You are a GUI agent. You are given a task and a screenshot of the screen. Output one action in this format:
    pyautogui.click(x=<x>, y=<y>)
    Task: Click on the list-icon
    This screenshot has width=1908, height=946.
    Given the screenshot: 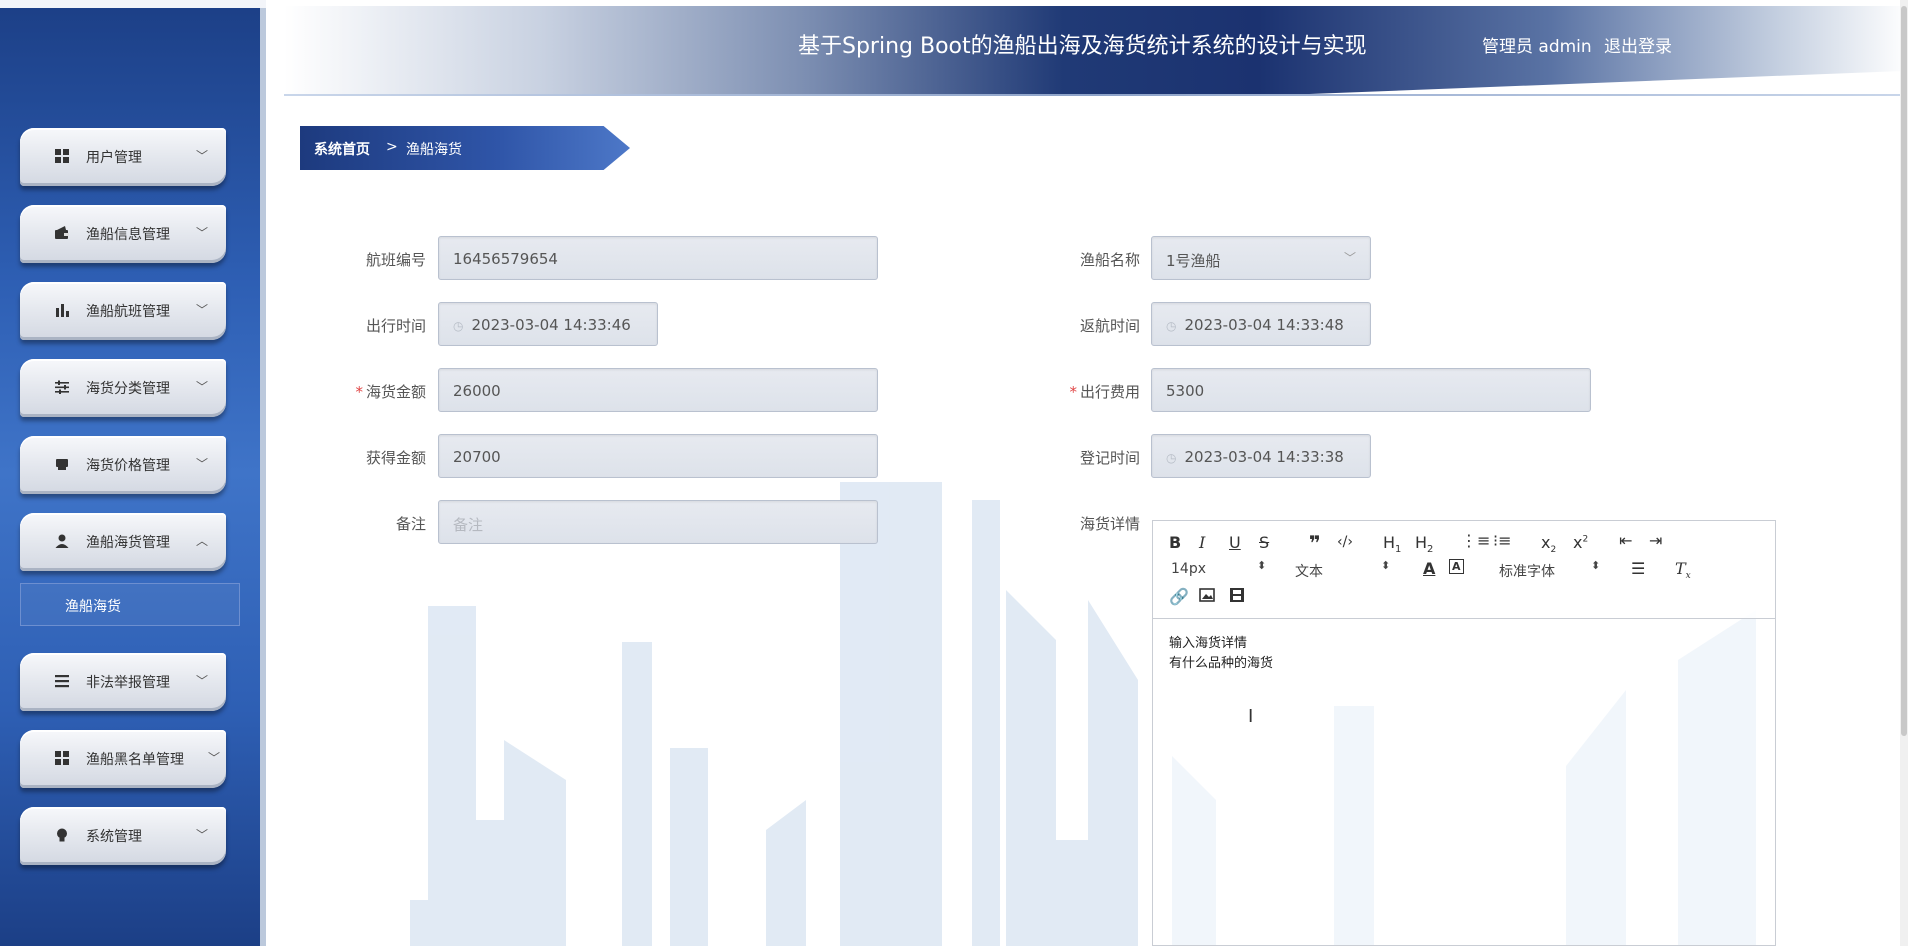 What is the action you would take?
    pyautogui.click(x=62, y=681)
    